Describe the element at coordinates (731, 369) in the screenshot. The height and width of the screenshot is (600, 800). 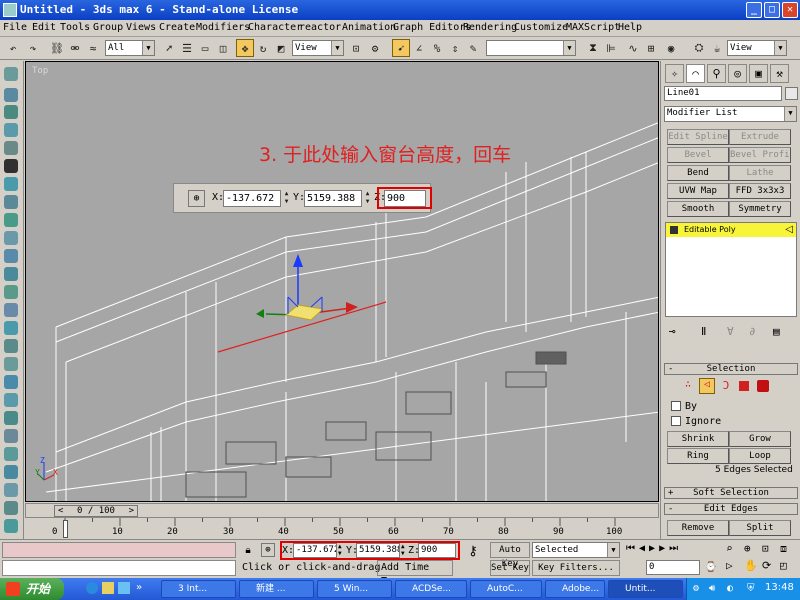
I see `selection-rollout-header: - Selection` at that location.